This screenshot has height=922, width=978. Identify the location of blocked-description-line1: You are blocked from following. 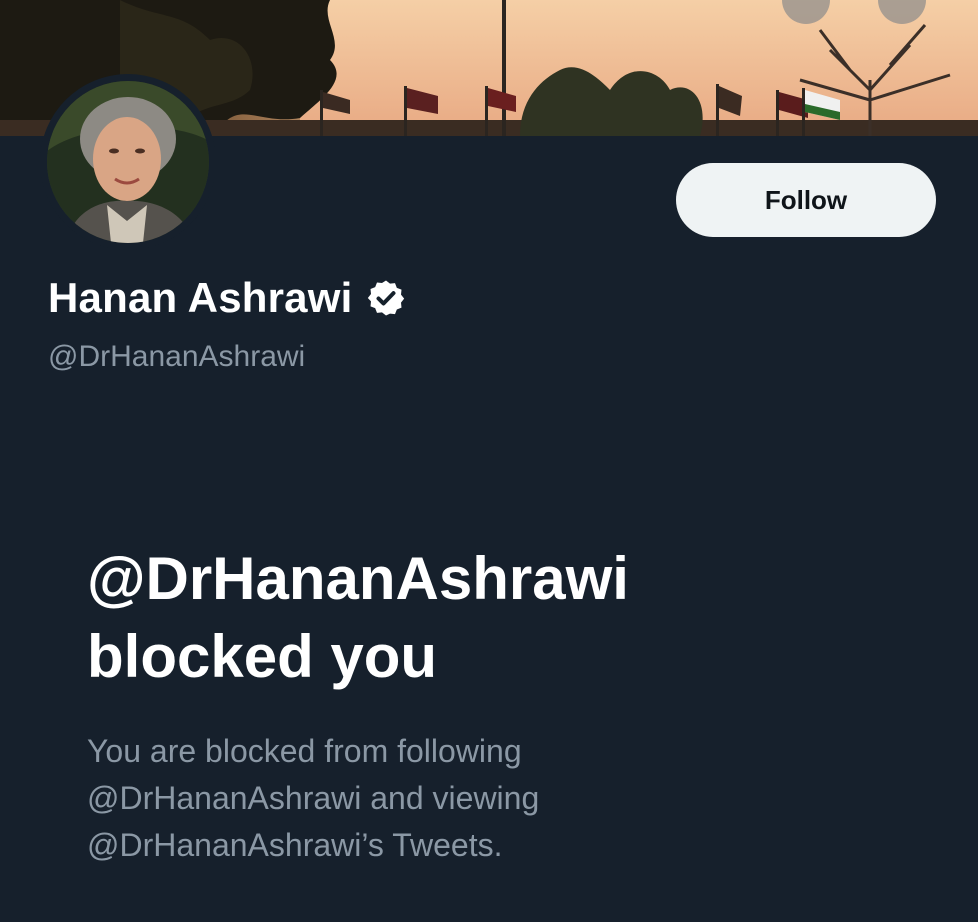
(304, 751).